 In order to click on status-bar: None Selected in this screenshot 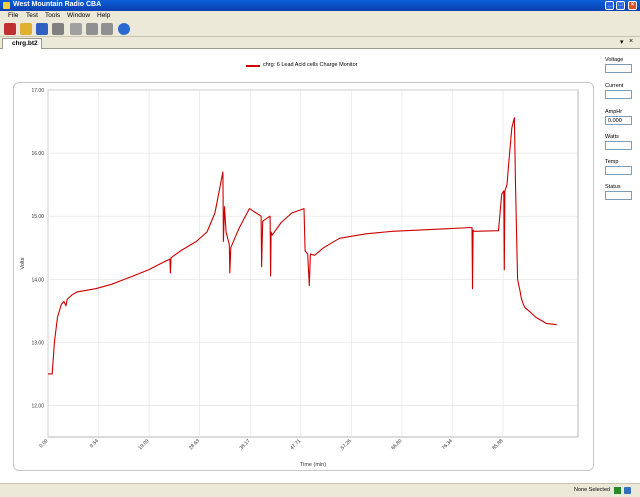, I will do `click(320, 490)`.